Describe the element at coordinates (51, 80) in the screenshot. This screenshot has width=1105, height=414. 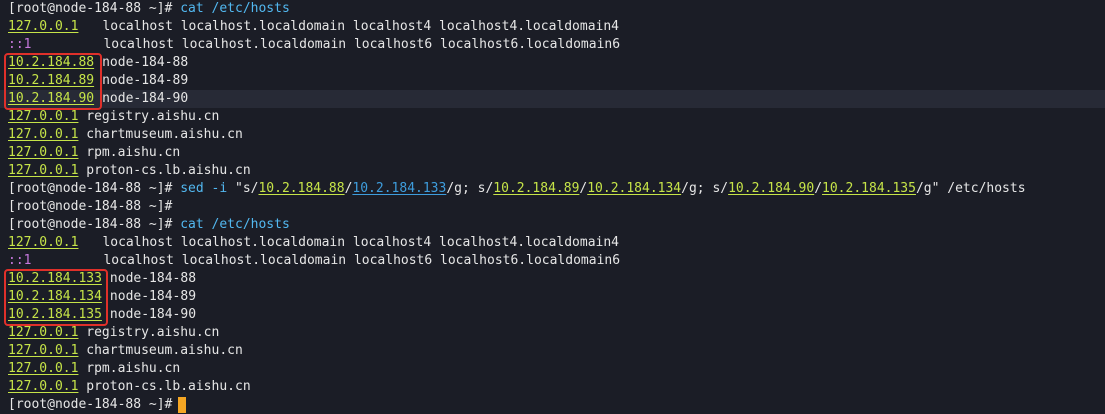
I see `ip-address: 10.2.184.89` at that location.